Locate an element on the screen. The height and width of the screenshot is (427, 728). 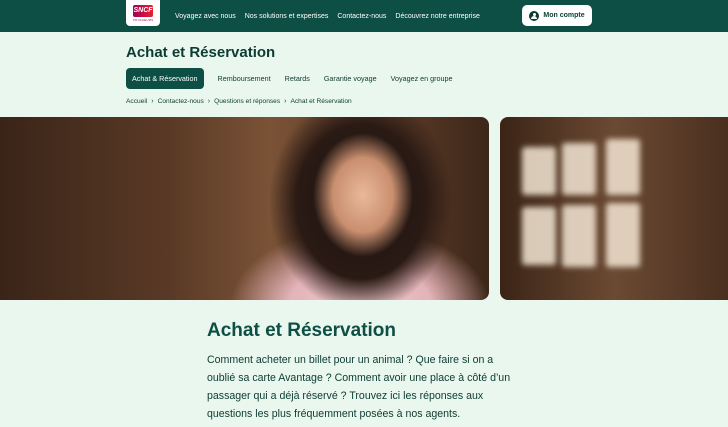
nav-contactez-nous: Contactez-nous is located at coordinates (361, 16).